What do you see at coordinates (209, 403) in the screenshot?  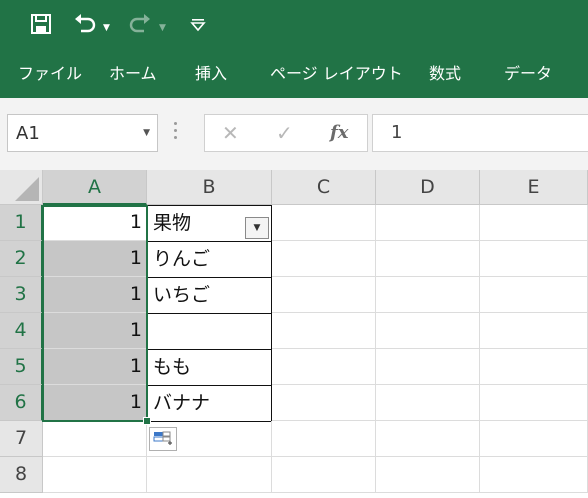 I see `cell-b6: バナナ` at bounding box center [209, 403].